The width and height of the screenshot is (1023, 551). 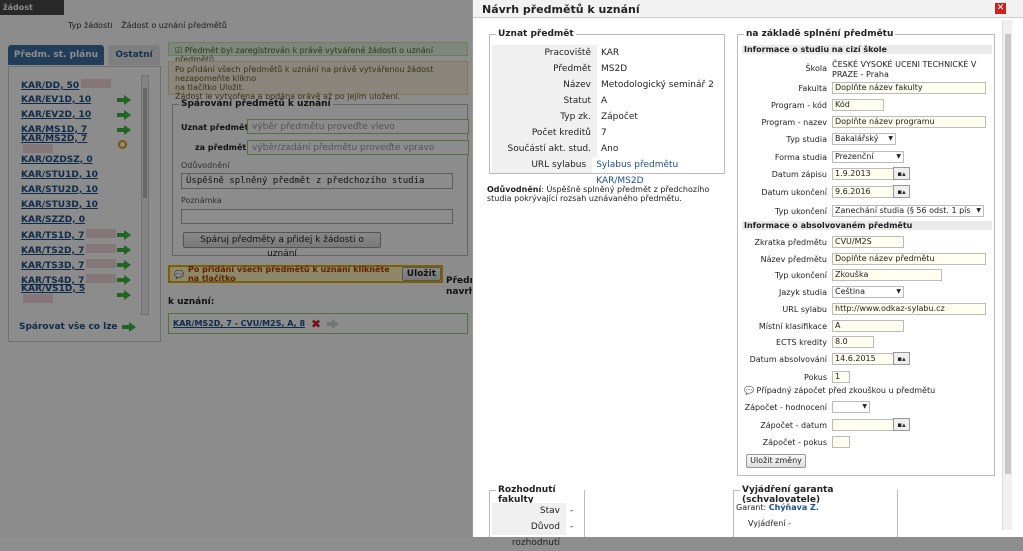 I want to click on dialog-title: Návrh předmětů k uznání, so click(x=561, y=9).